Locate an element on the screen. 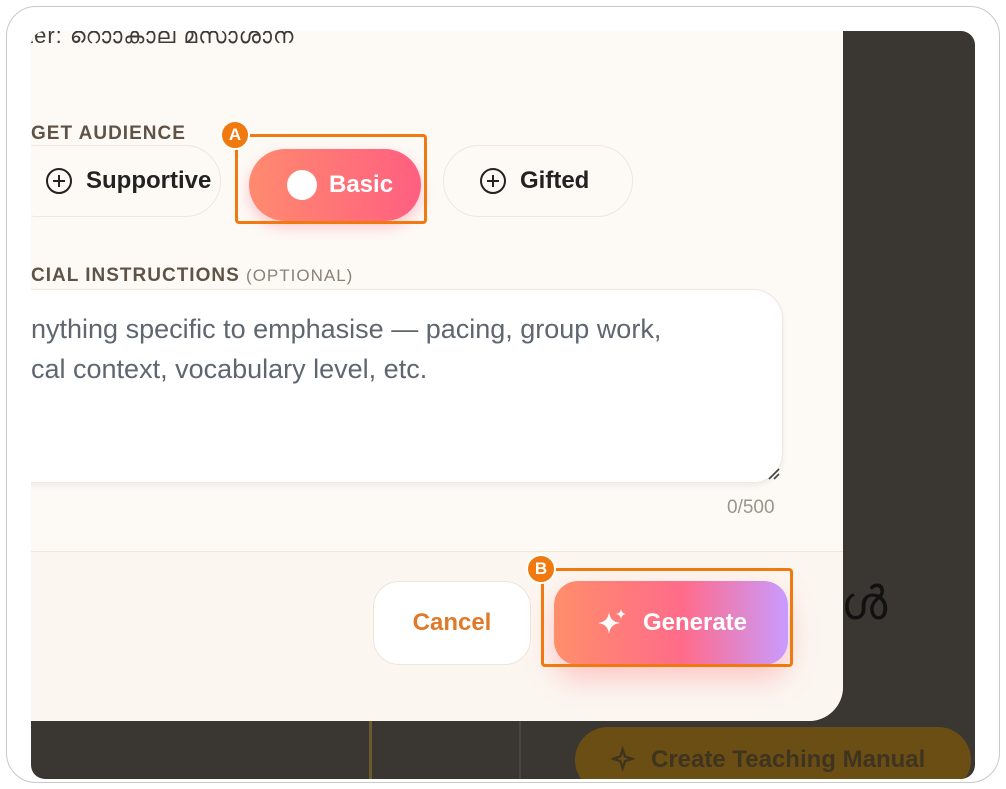  instructions-label-text: CIAL INSTRUCTIONS is located at coordinates (135, 275).